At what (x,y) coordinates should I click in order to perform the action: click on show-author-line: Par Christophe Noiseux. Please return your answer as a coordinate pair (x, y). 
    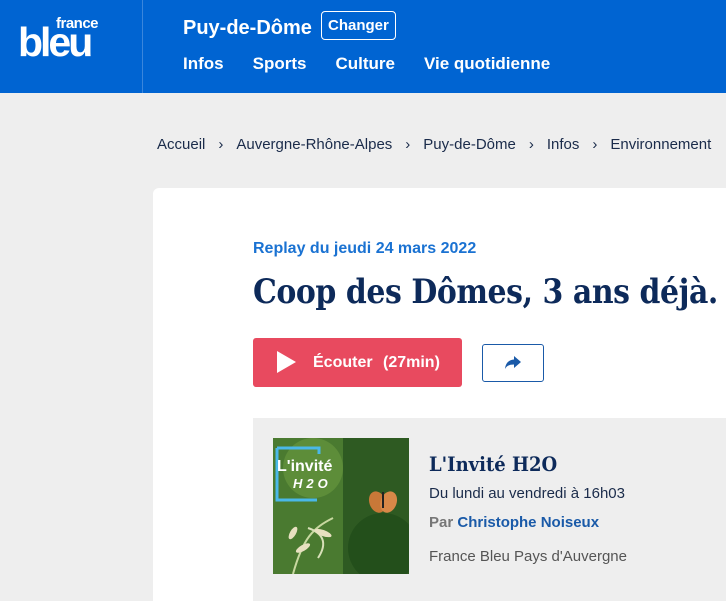
    Looking at the image, I should click on (514, 523).